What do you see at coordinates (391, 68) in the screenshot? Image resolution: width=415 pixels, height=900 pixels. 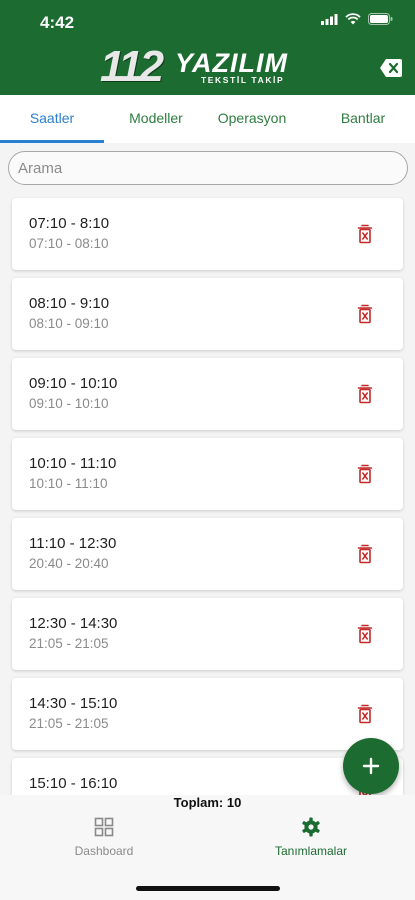 I see `backspace-icon` at bounding box center [391, 68].